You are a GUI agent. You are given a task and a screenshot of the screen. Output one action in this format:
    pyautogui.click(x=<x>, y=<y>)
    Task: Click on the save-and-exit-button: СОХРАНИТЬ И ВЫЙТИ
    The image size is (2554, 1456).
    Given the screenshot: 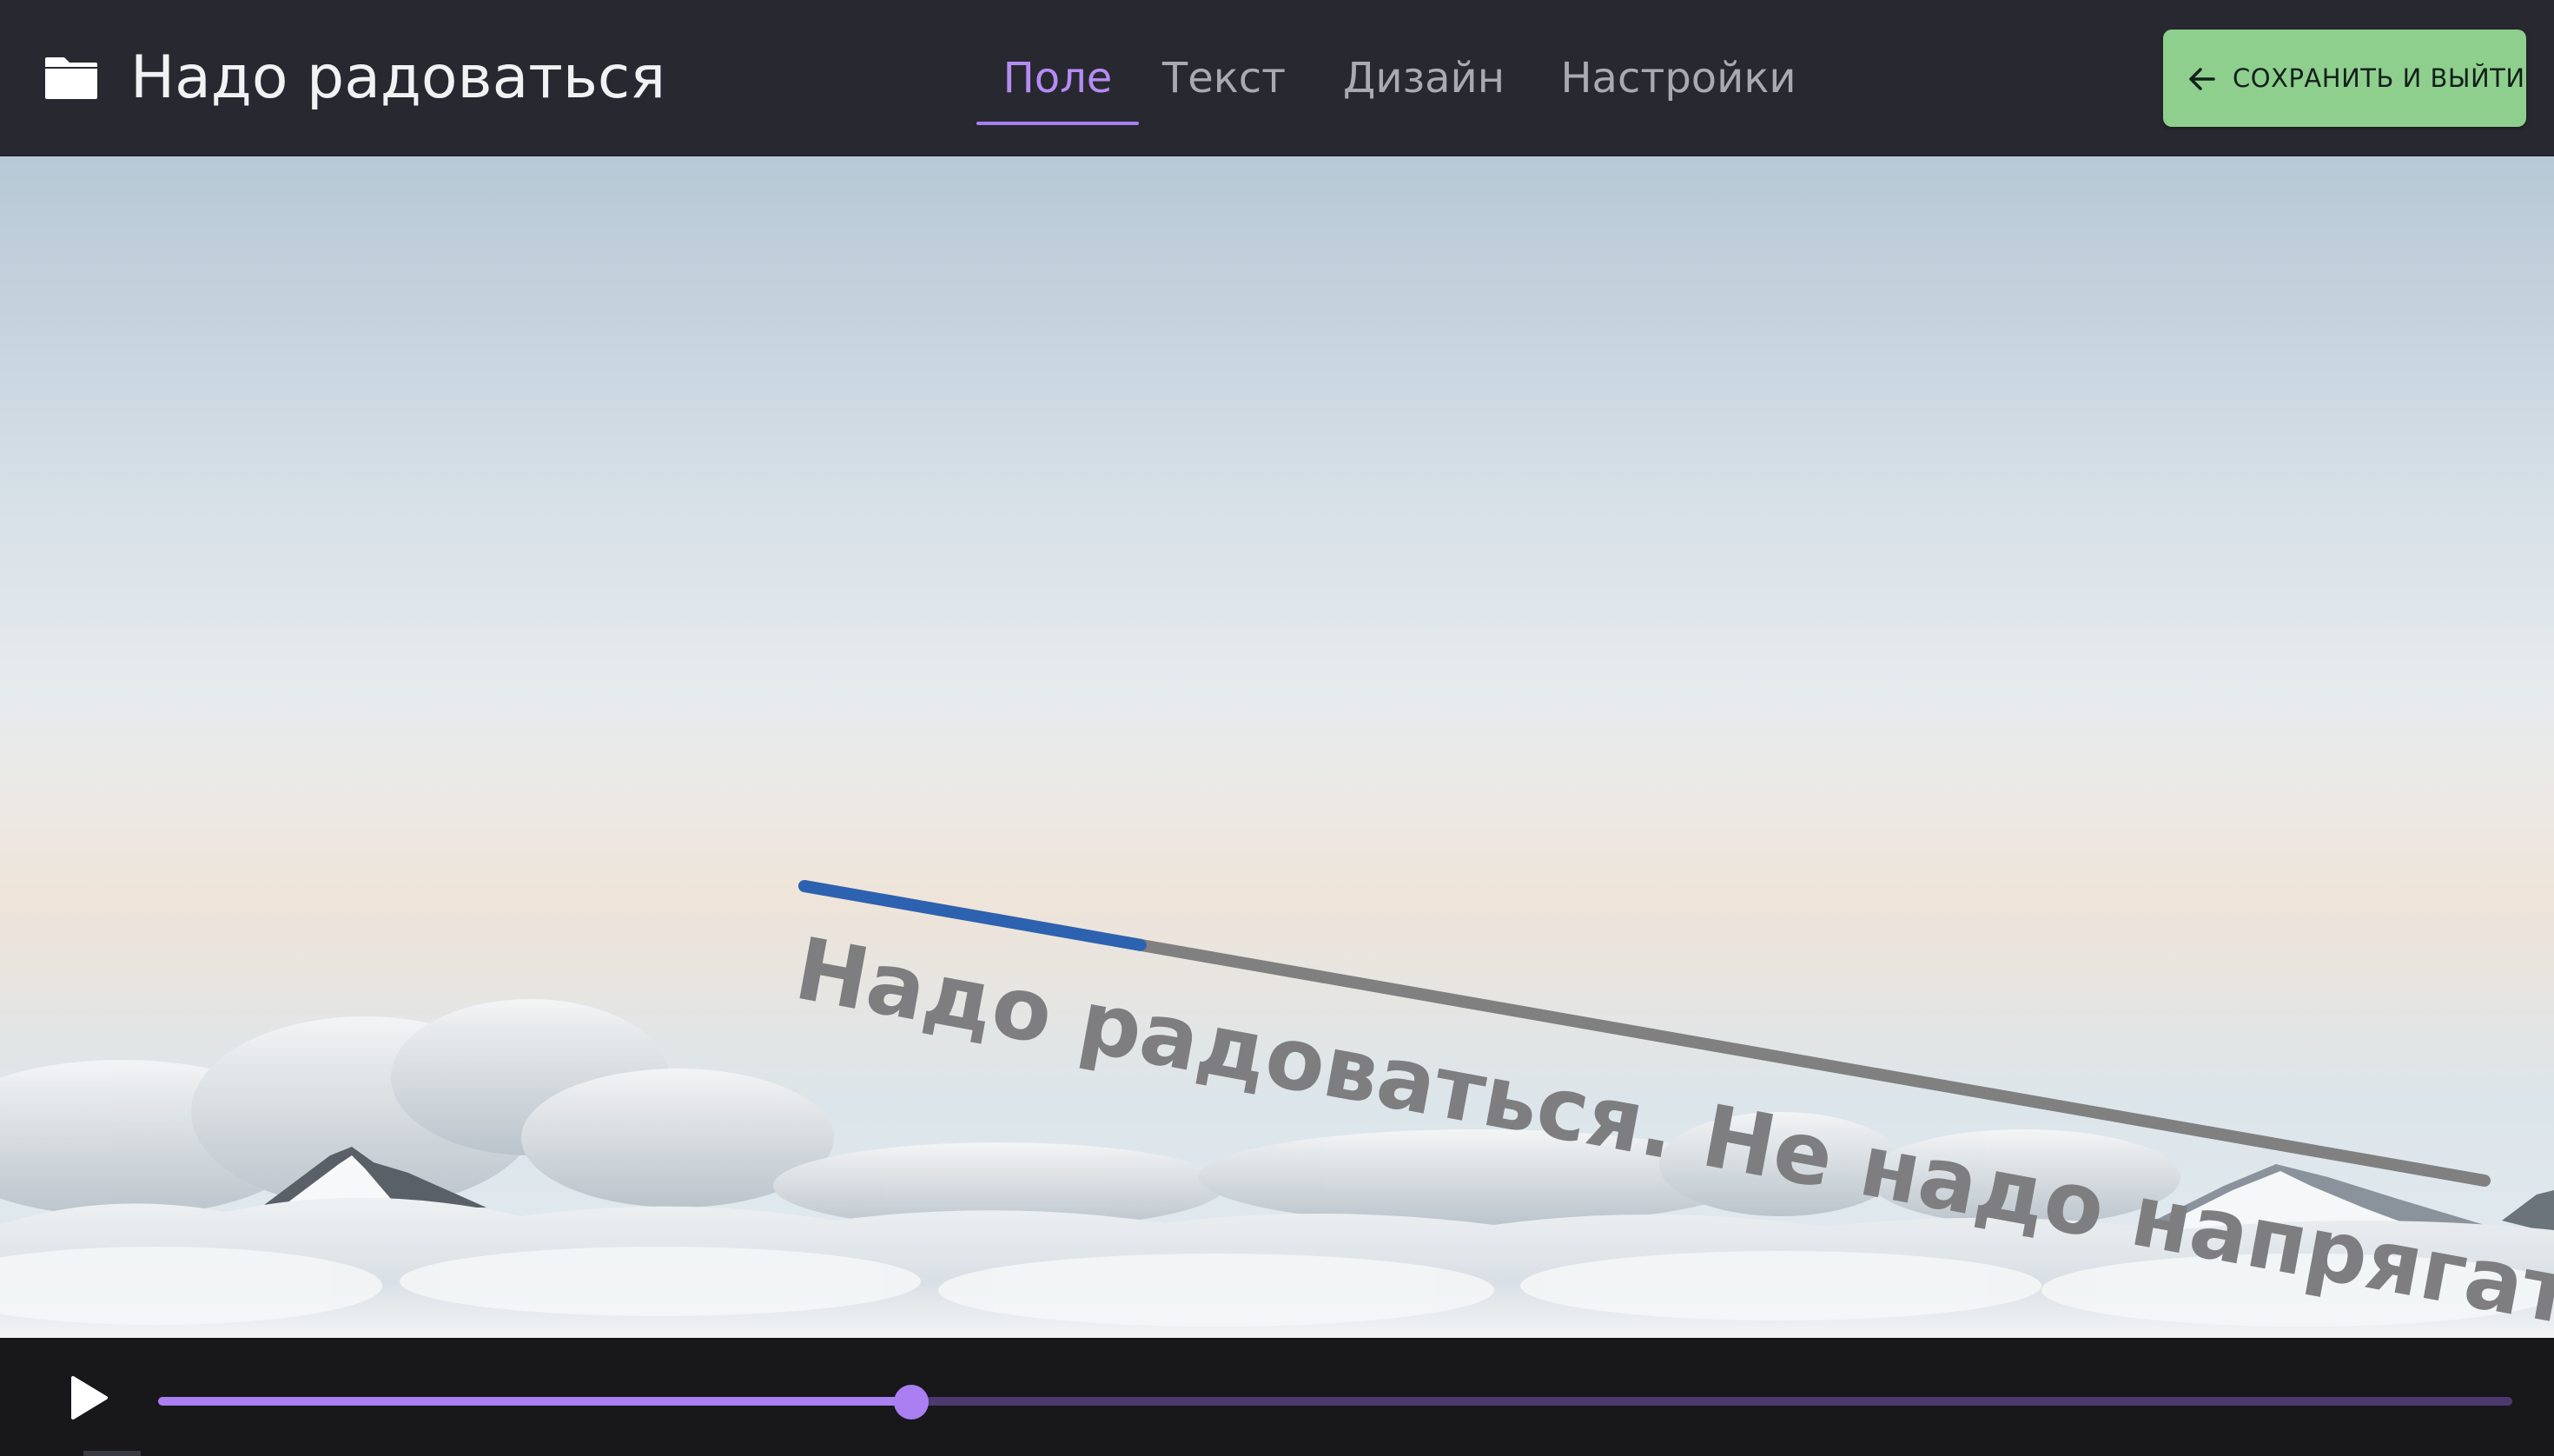 What is the action you would take?
    pyautogui.click(x=2345, y=78)
    